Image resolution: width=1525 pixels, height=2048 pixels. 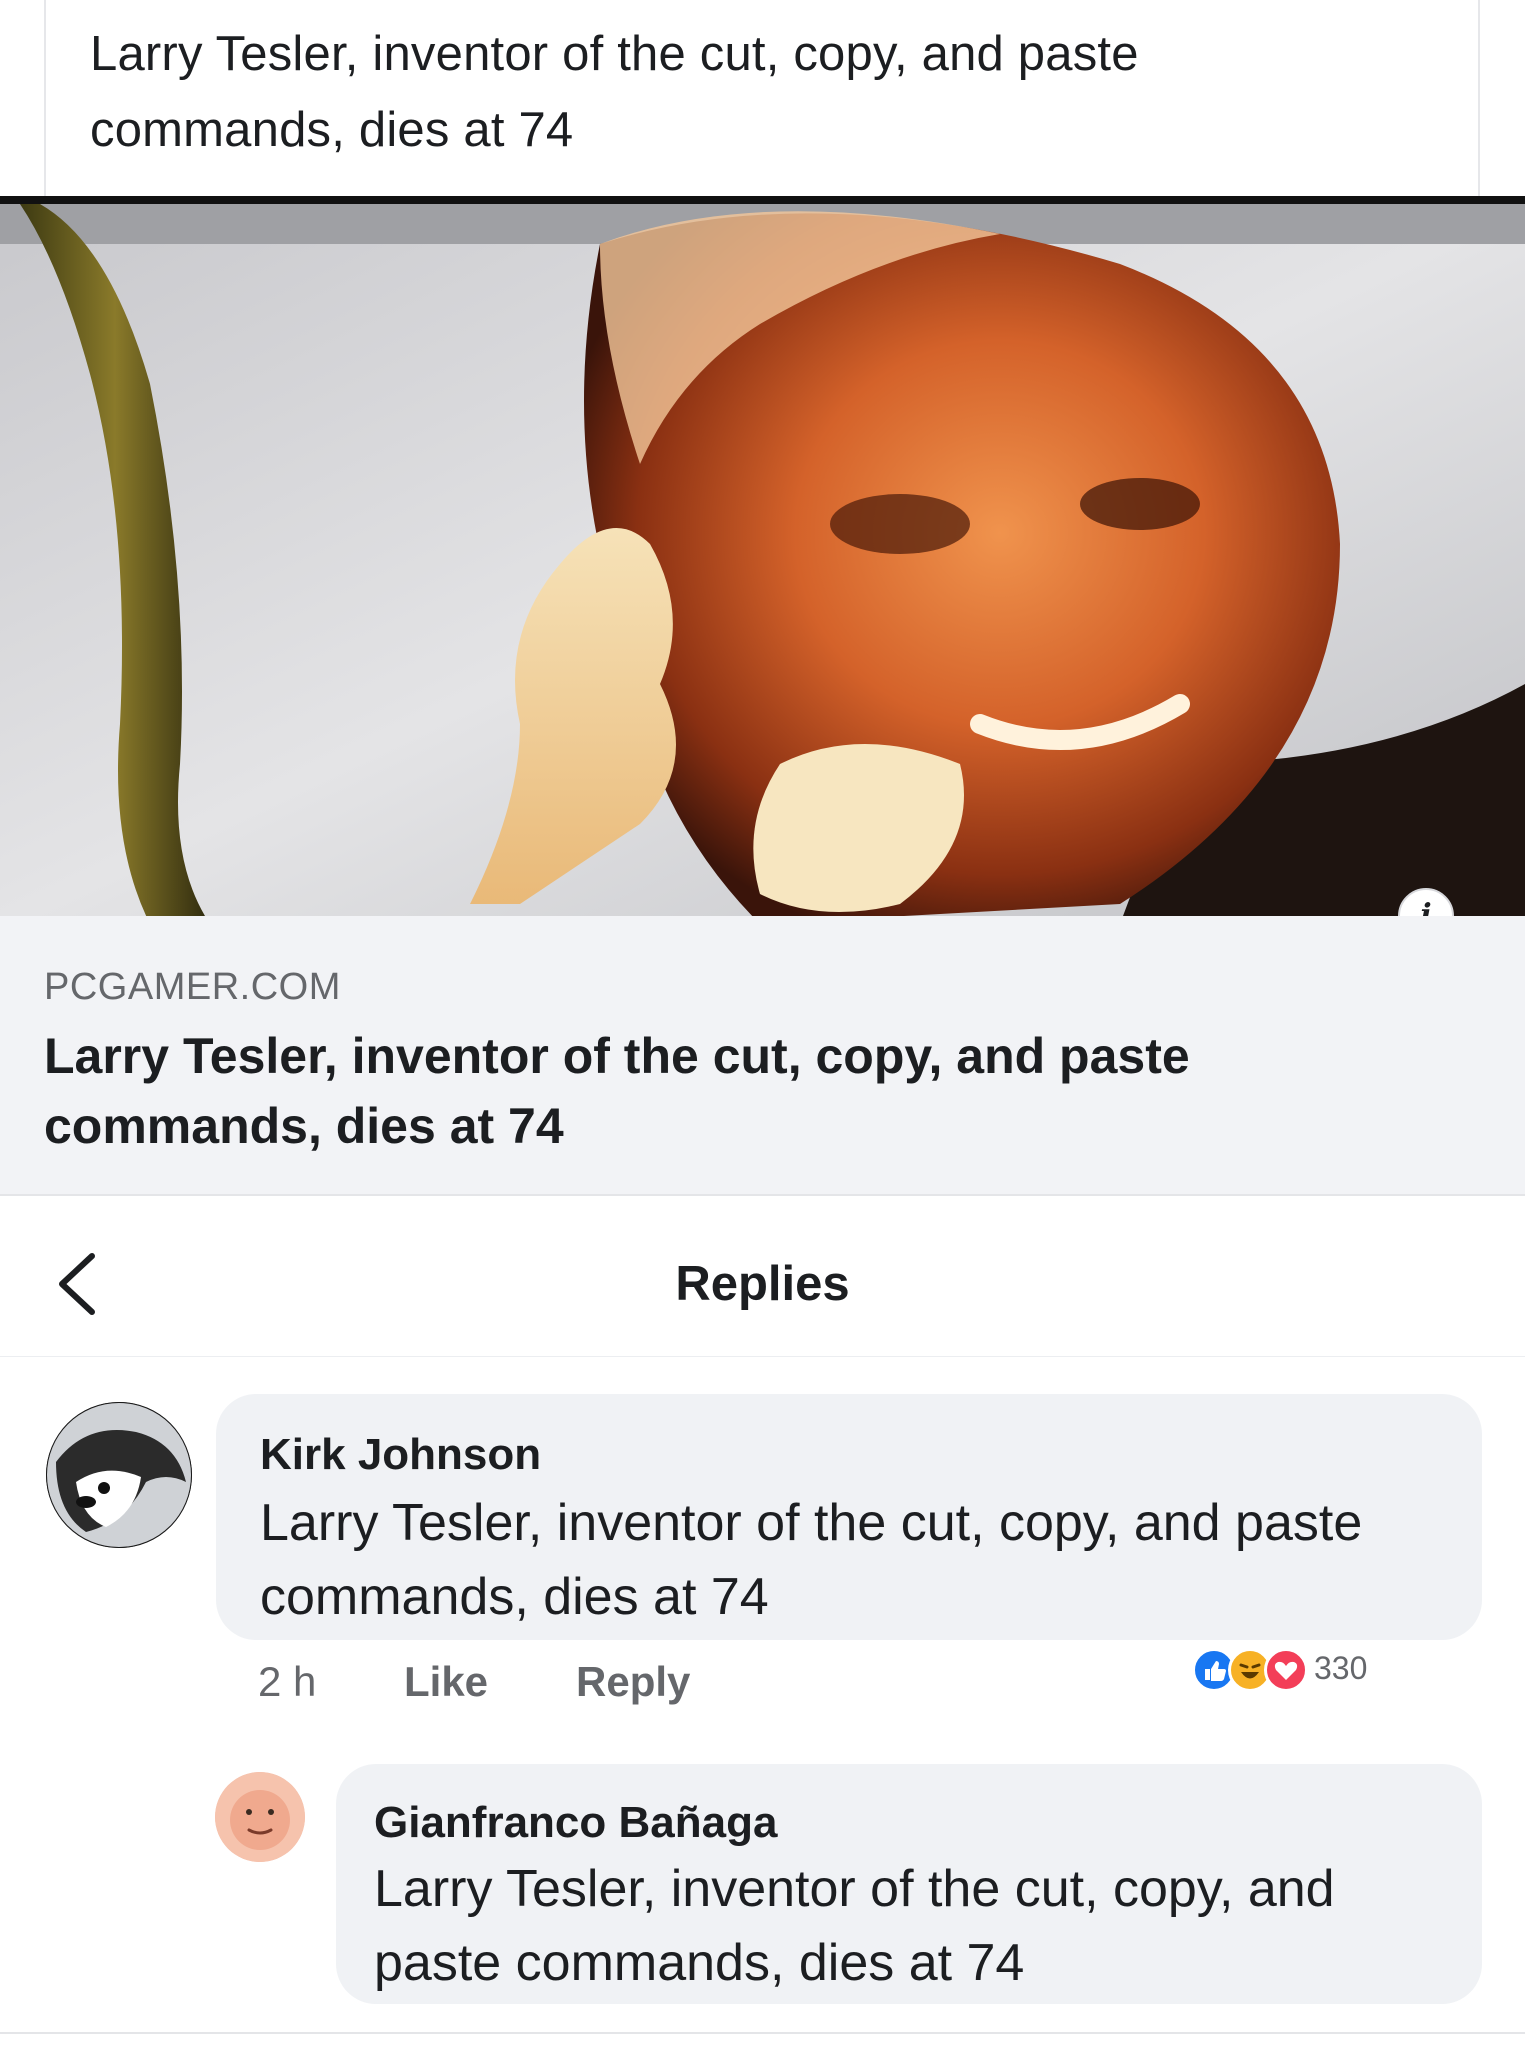 What do you see at coordinates (1341, 1668) in the screenshot?
I see `reaction-count: 330` at bounding box center [1341, 1668].